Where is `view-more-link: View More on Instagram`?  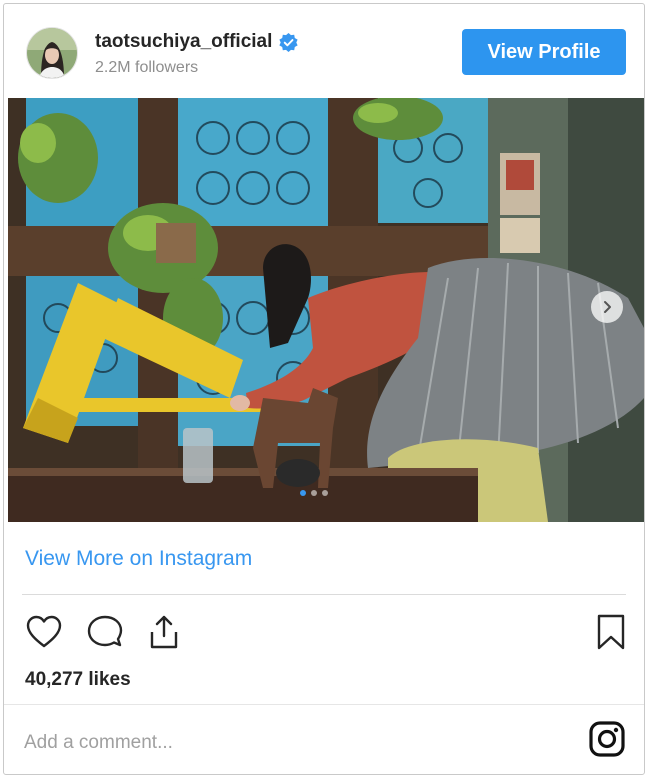
view-more-link: View More on Instagram is located at coordinates (138, 559).